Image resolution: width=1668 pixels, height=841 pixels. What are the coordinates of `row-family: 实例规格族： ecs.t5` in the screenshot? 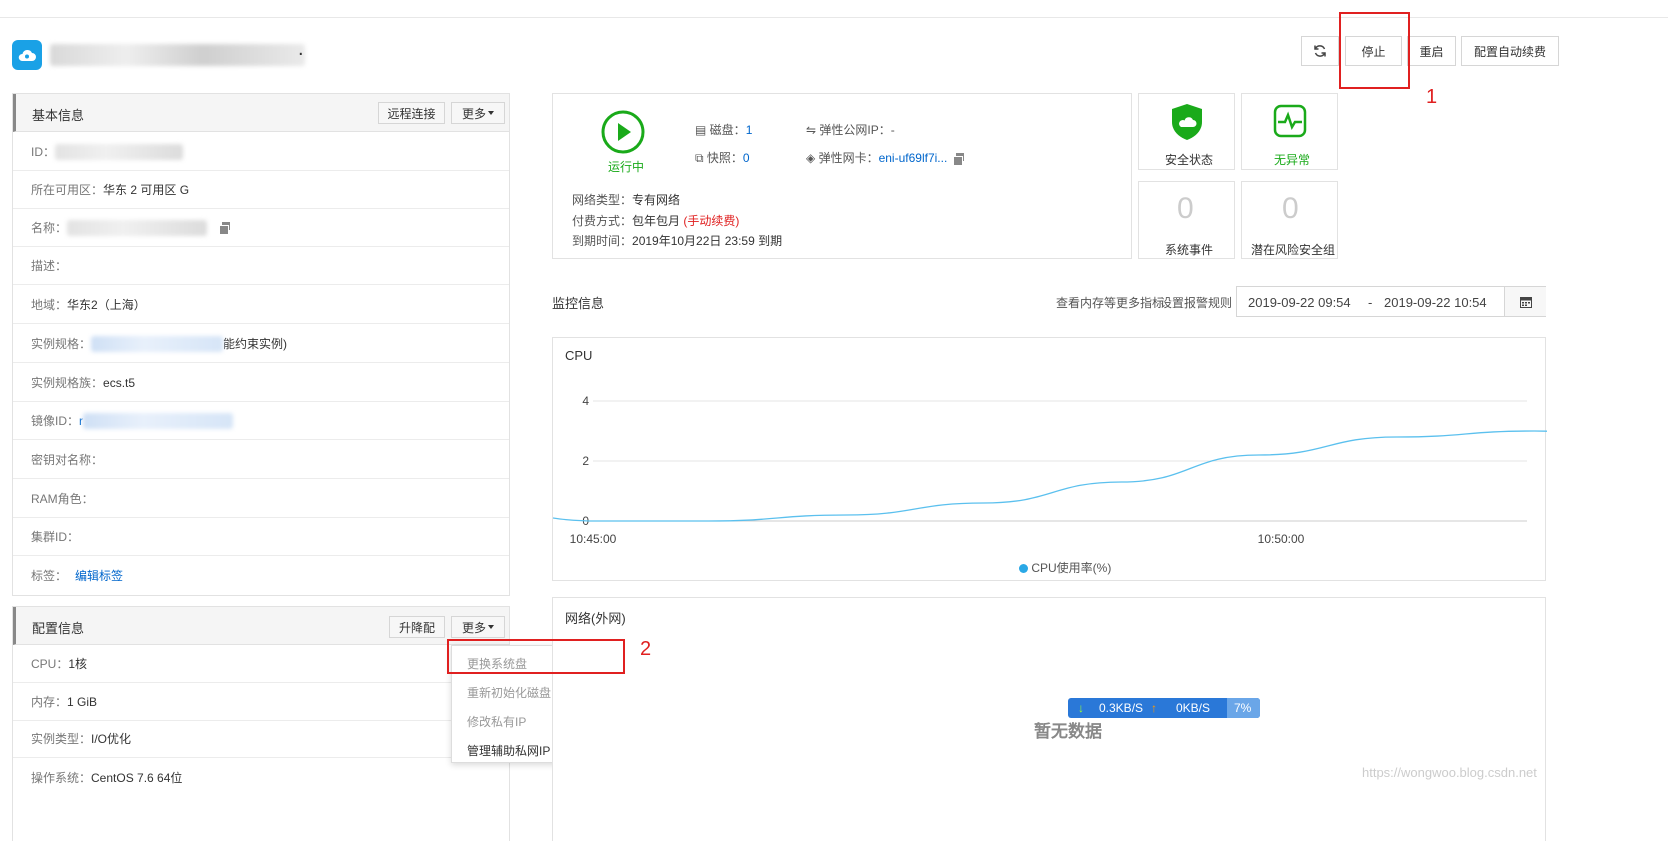 It's located at (261, 383).